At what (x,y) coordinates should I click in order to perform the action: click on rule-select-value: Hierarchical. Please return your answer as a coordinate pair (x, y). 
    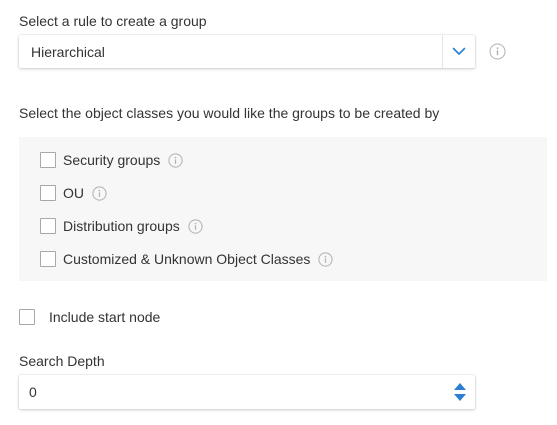
    Looking at the image, I should click on (68, 52).